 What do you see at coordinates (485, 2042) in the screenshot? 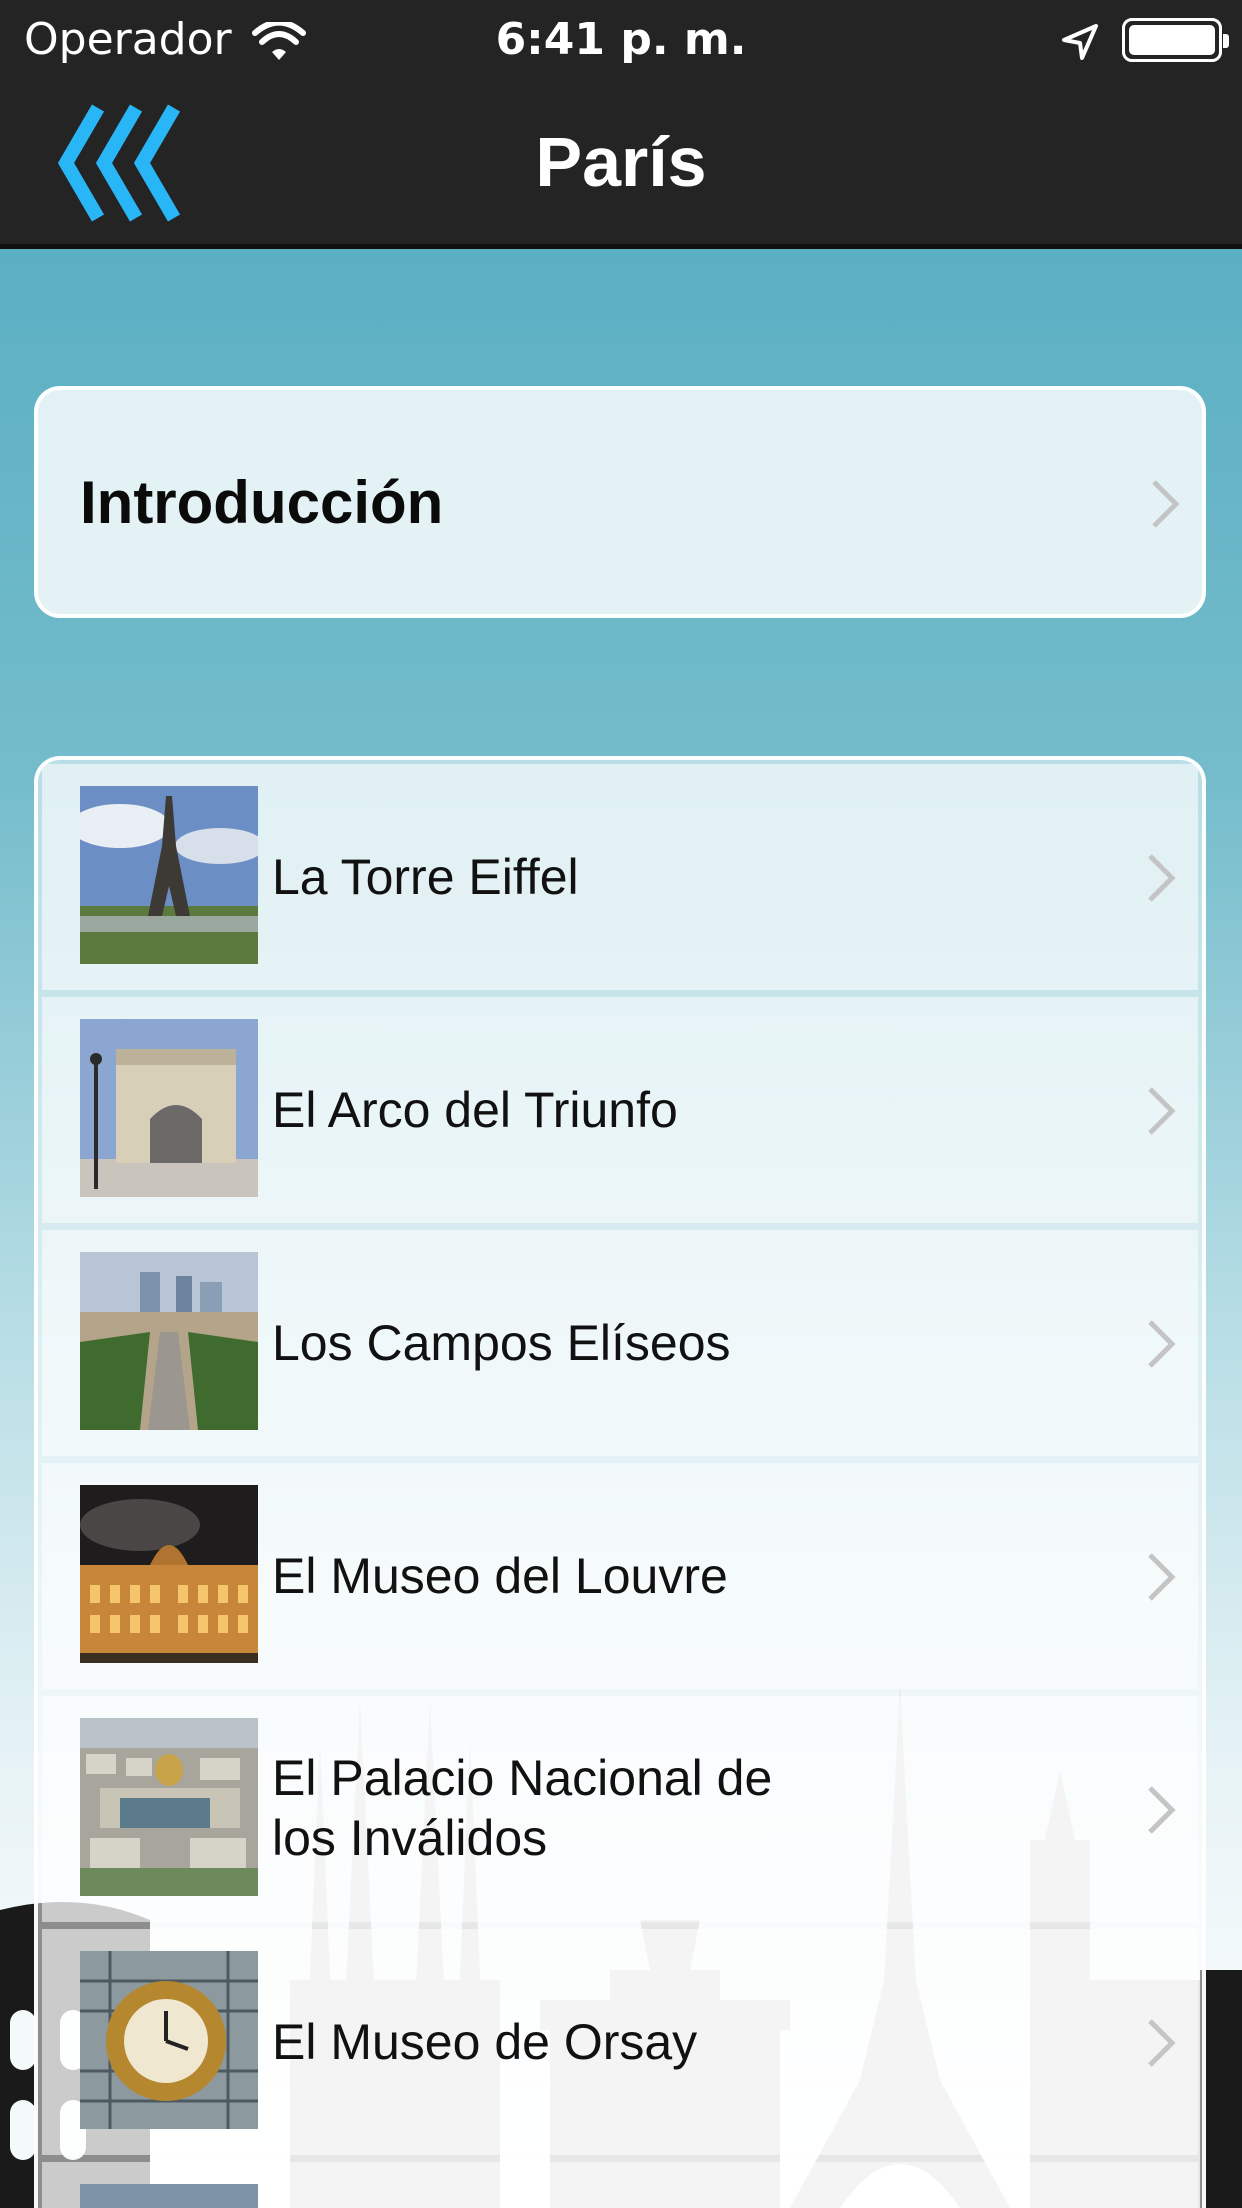
I see `list-item-label: El Museo de Orsay` at bounding box center [485, 2042].